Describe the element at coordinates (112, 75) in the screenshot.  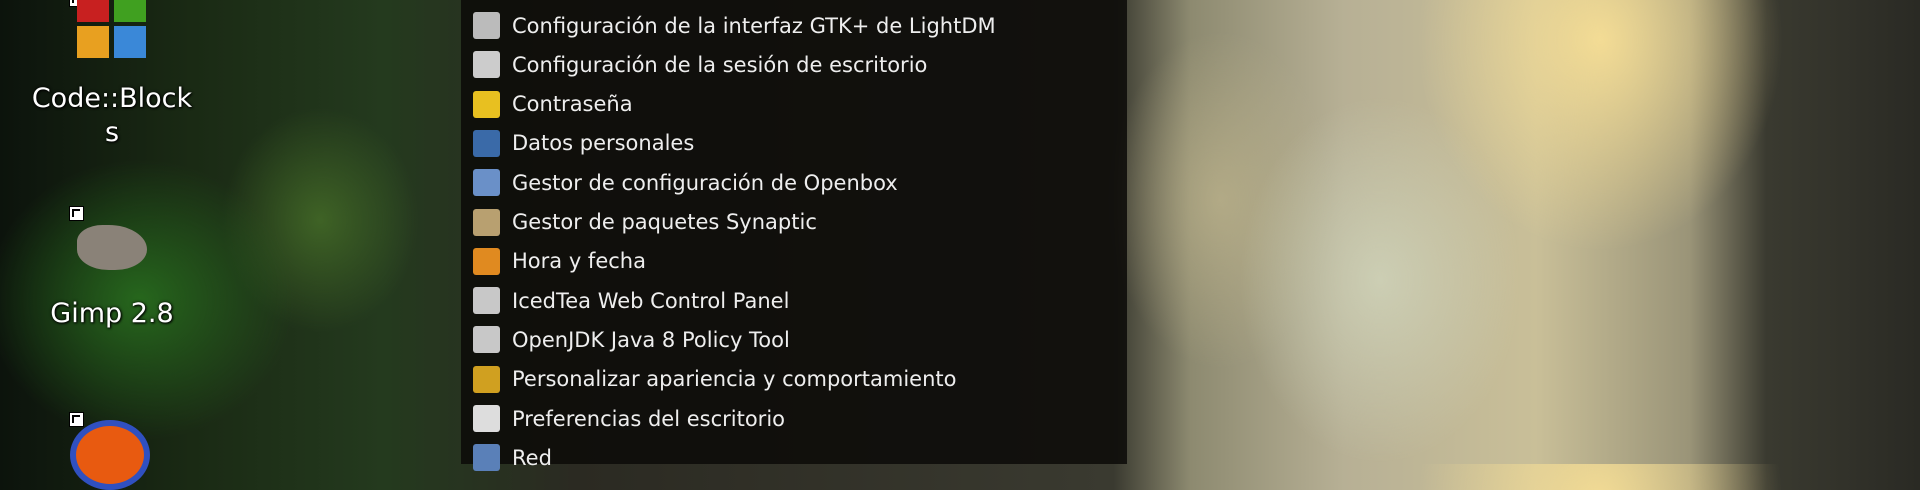
I see `desktop-icon-codeblocks: Code::Blocks` at that location.